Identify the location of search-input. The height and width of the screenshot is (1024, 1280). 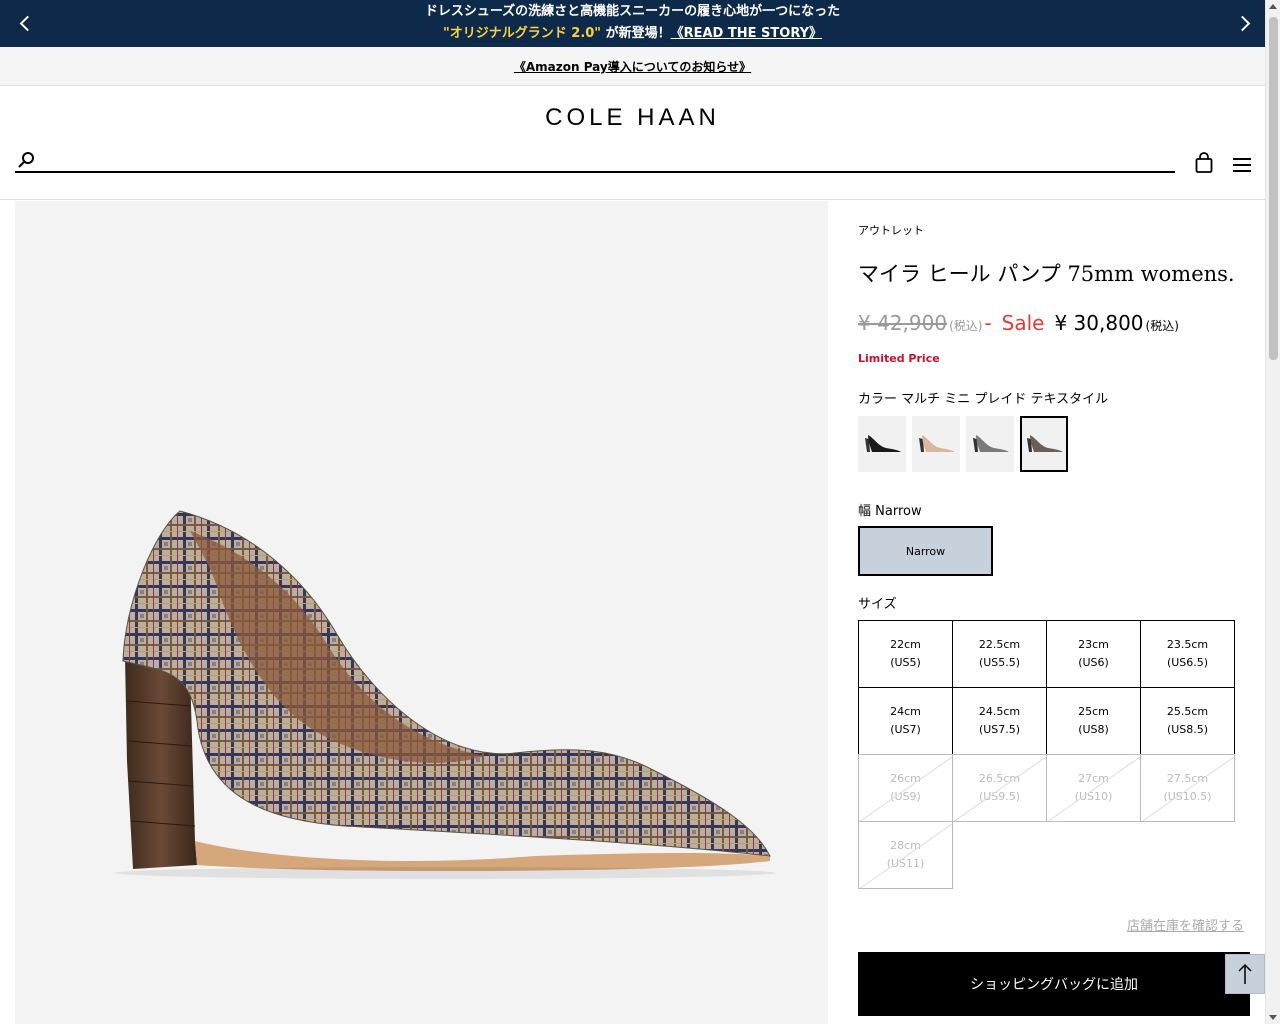
(601, 159).